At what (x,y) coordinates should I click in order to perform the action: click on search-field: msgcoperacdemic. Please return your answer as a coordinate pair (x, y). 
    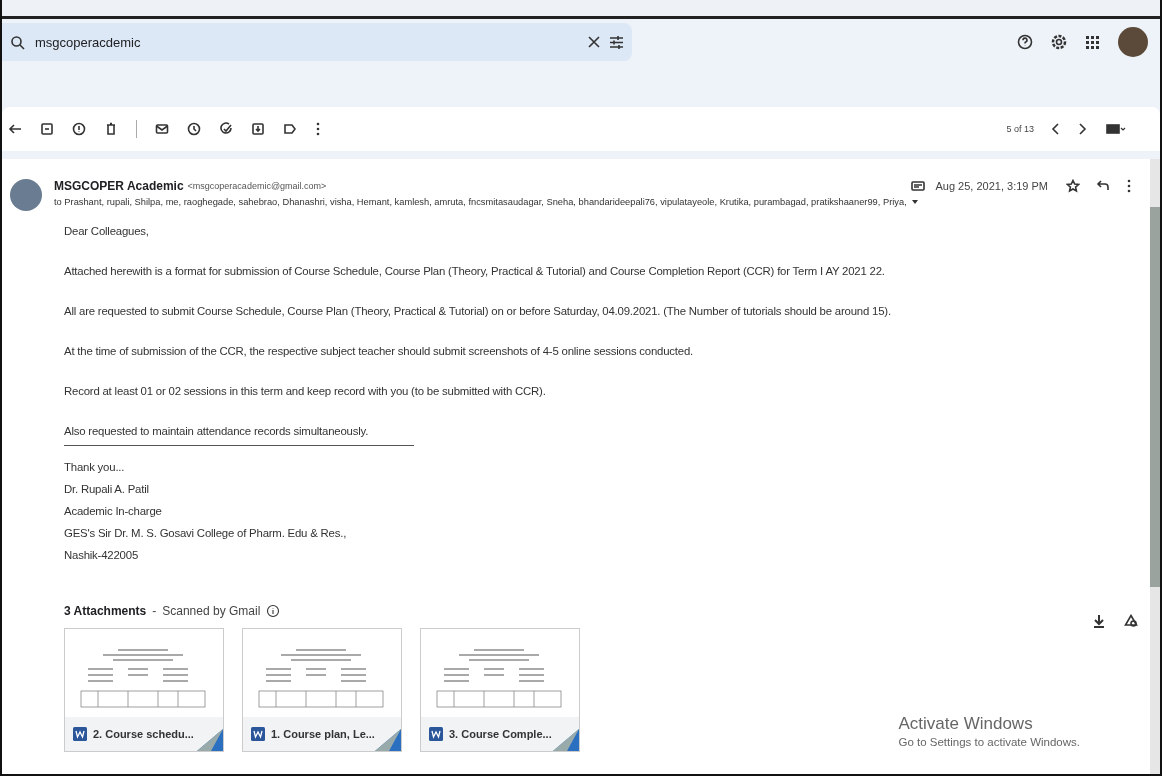
    Looking at the image, I should click on (306, 42).